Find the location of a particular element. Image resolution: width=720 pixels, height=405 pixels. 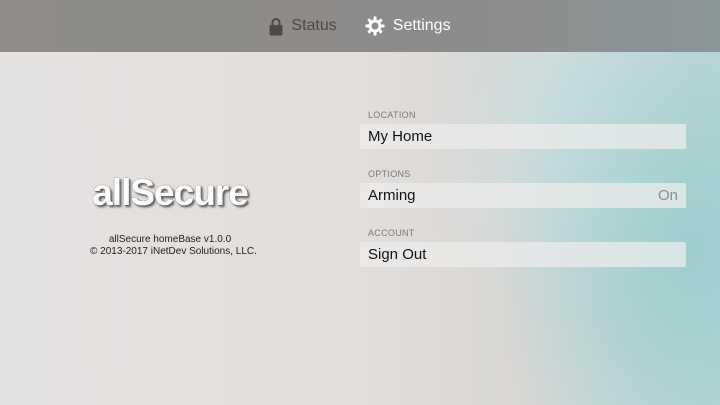

version-text: allSecure homeBase v1.0.0 is located at coordinates (170, 239).